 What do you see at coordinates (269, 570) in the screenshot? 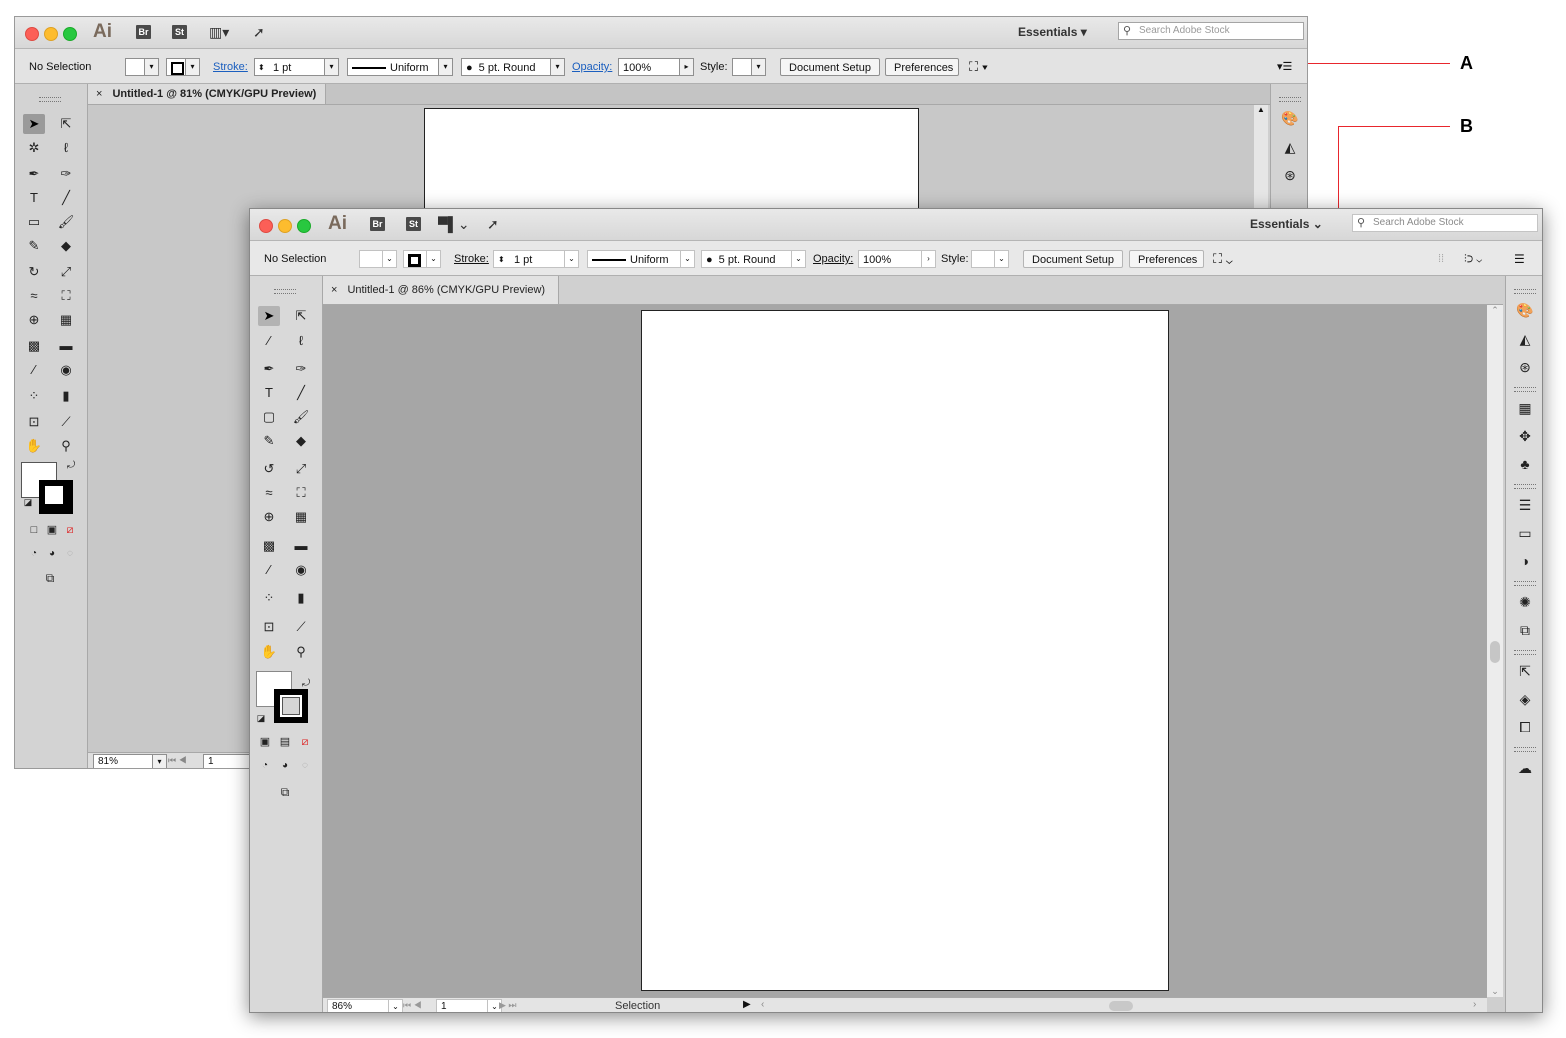
I see `eyedropper-tool-icon: ⁄` at bounding box center [269, 570].